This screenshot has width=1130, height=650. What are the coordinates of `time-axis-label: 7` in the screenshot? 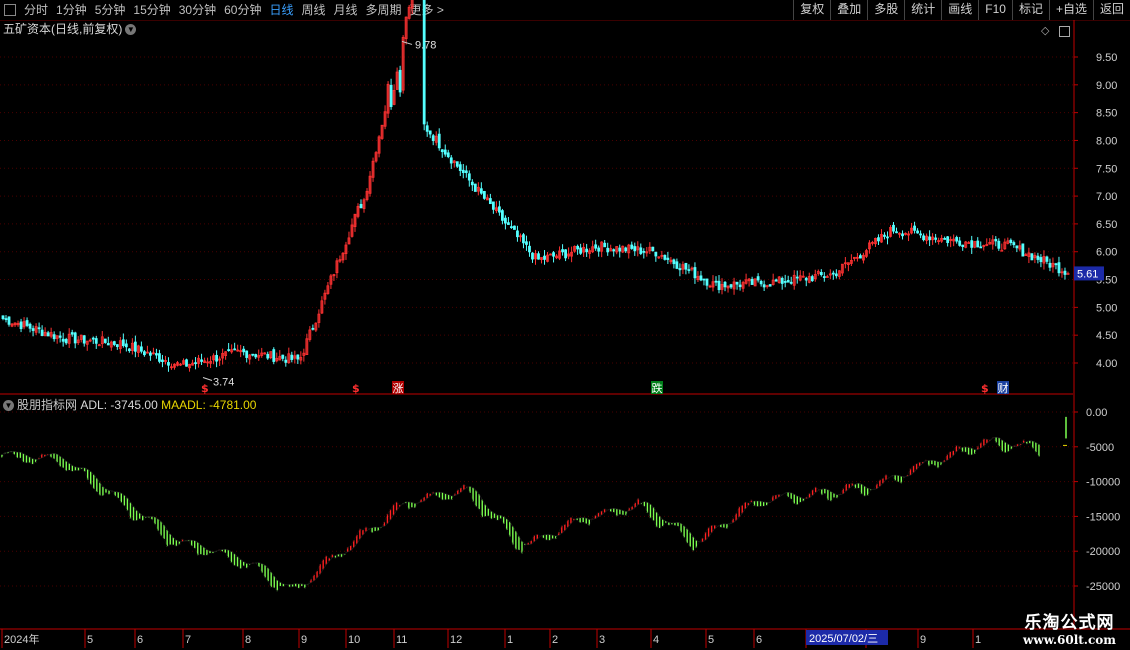 It's located at (188, 640).